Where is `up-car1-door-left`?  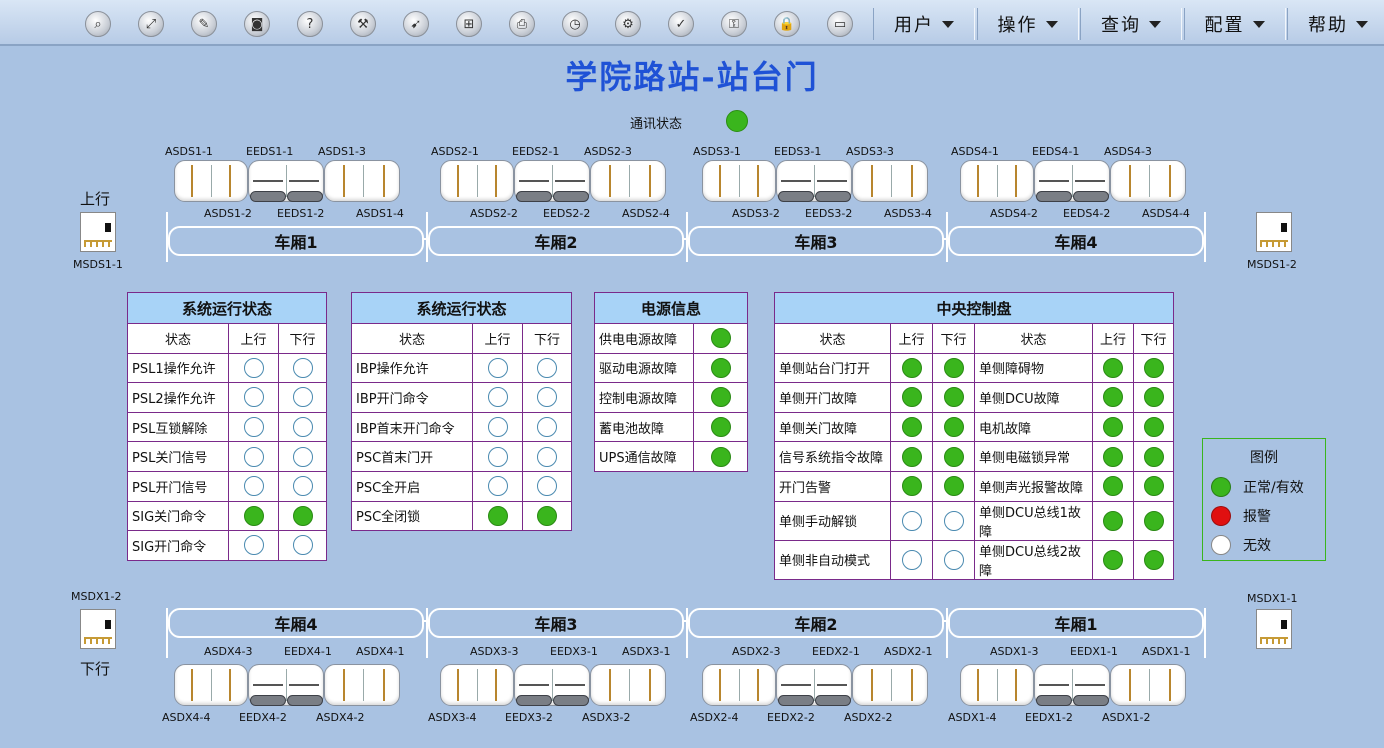 up-car1-door-left is located at coordinates (211, 181).